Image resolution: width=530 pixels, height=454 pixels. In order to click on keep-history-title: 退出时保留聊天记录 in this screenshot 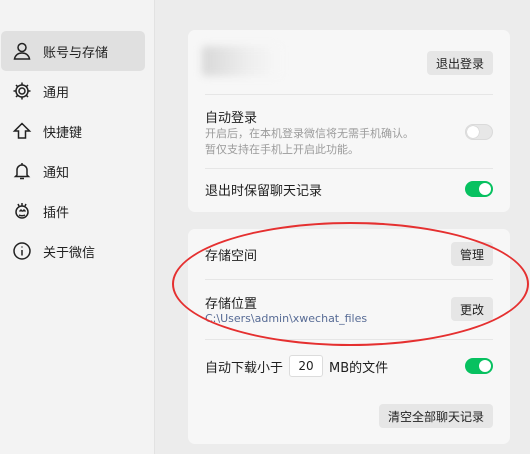, I will do `click(264, 191)`.